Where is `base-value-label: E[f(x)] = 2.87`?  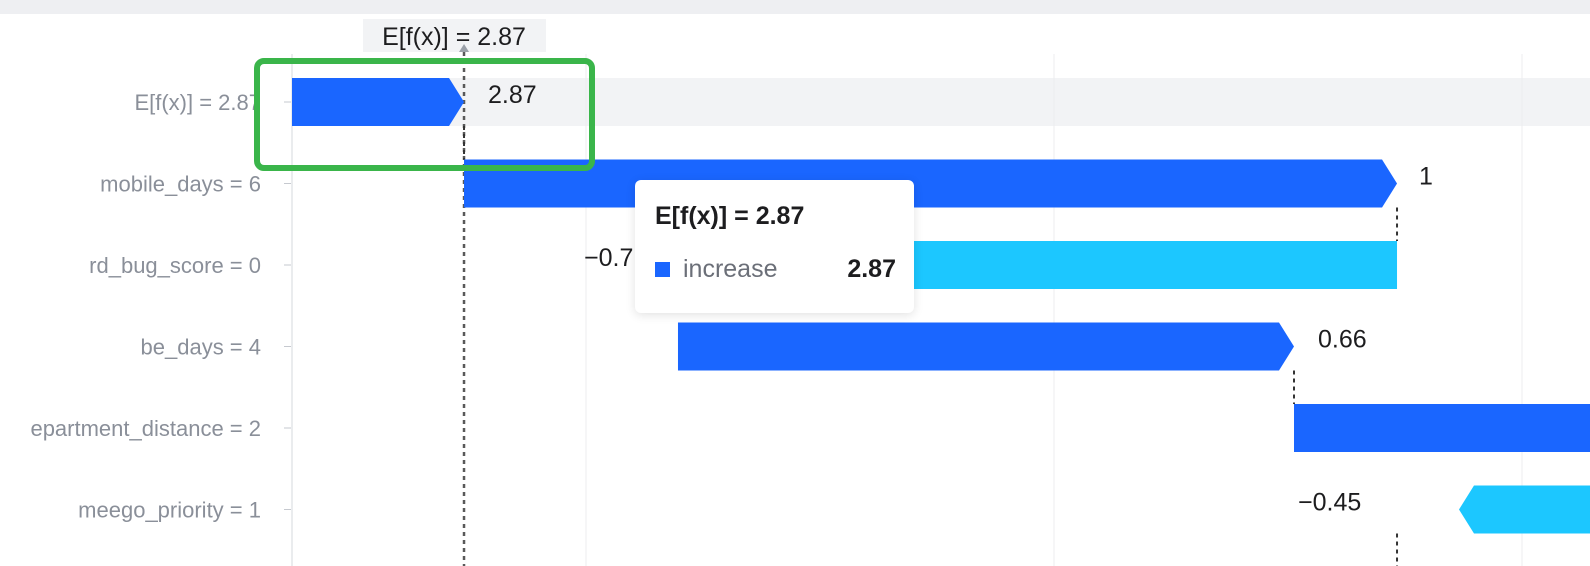 base-value-label: E[f(x)] = 2.87 is located at coordinates (454, 37).